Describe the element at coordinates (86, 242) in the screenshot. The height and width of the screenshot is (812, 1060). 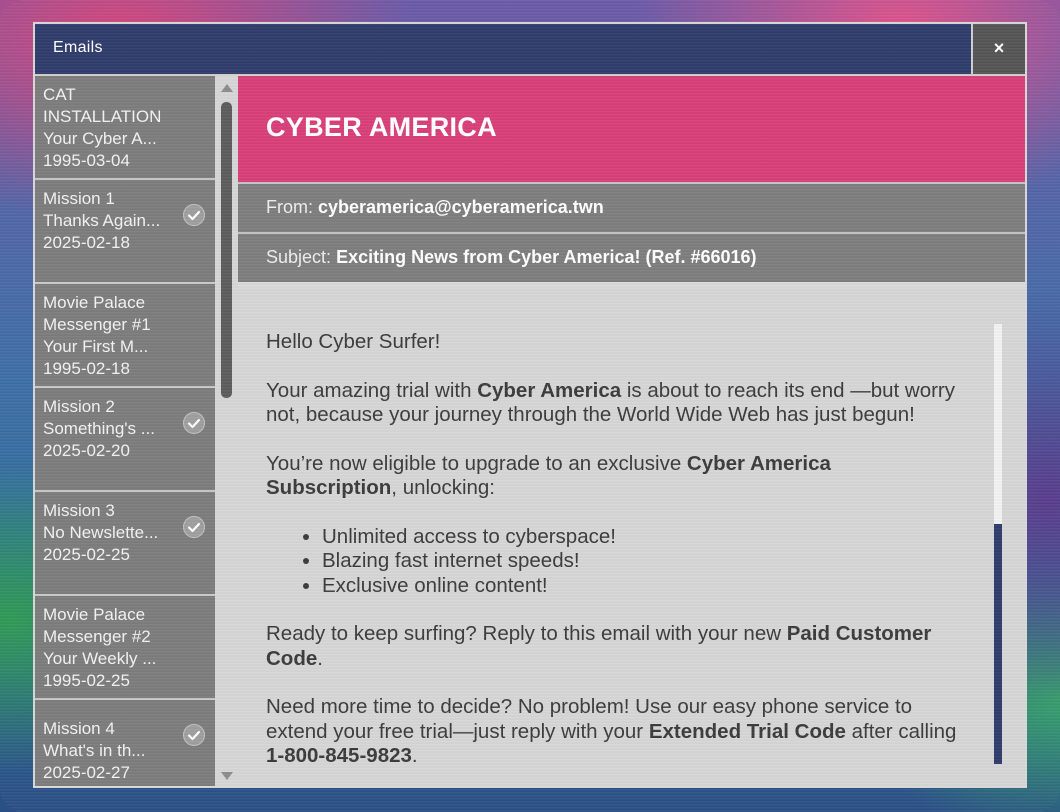
I see `email-date: 2025-02-18` at that location.